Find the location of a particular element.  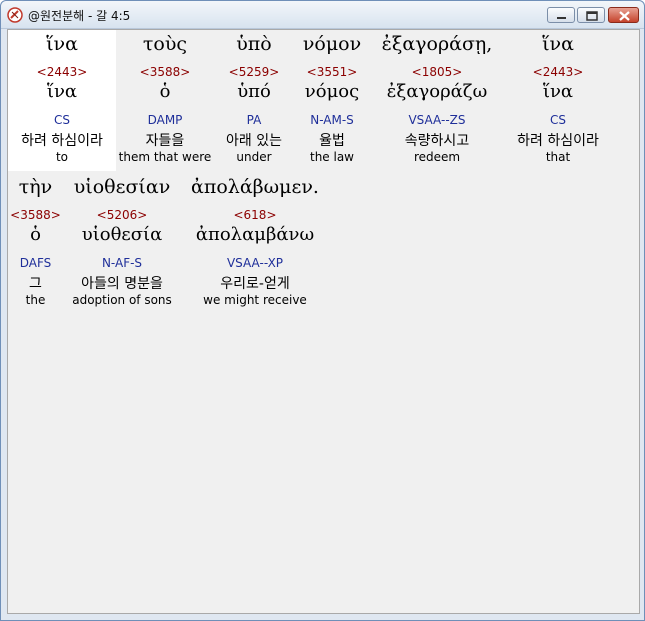

korean-gloss: 자들을 is located at coordinates (165, 141).